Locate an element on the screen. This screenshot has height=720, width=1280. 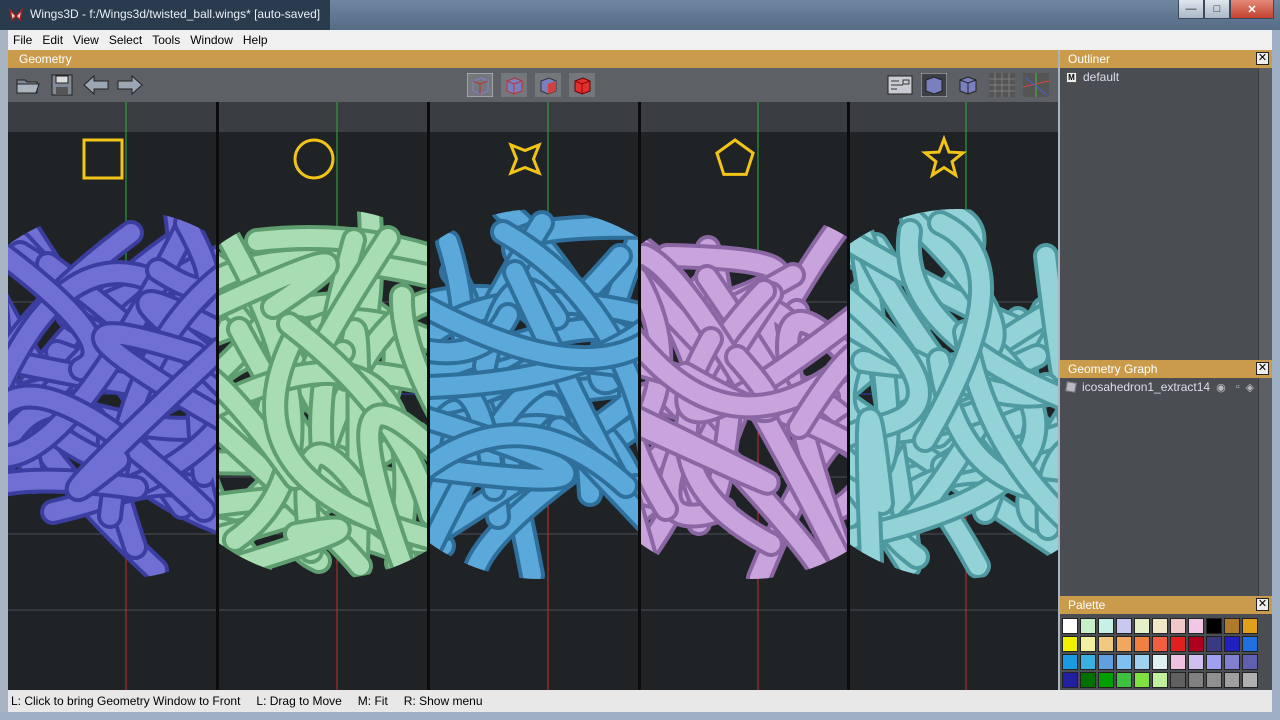
face-select-icon is located at coordinates (548, 85).